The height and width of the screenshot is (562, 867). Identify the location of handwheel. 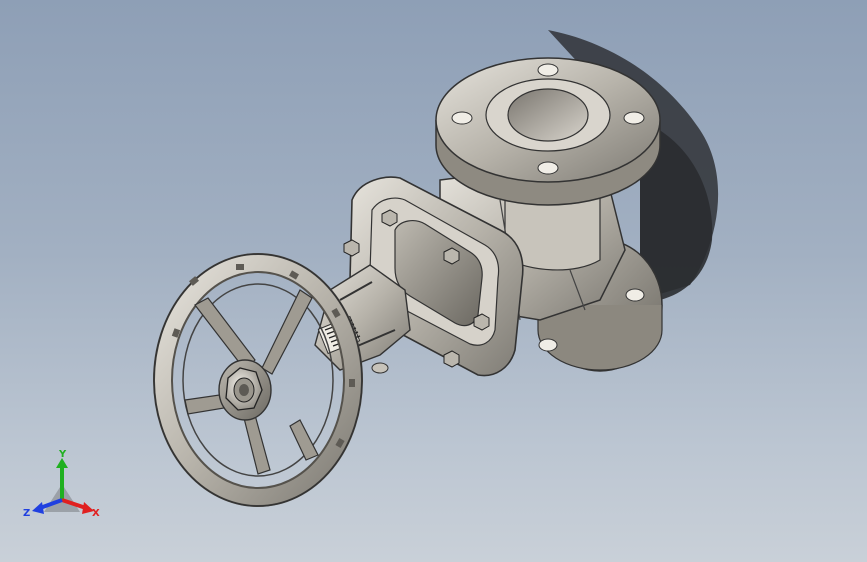
(258, 380).